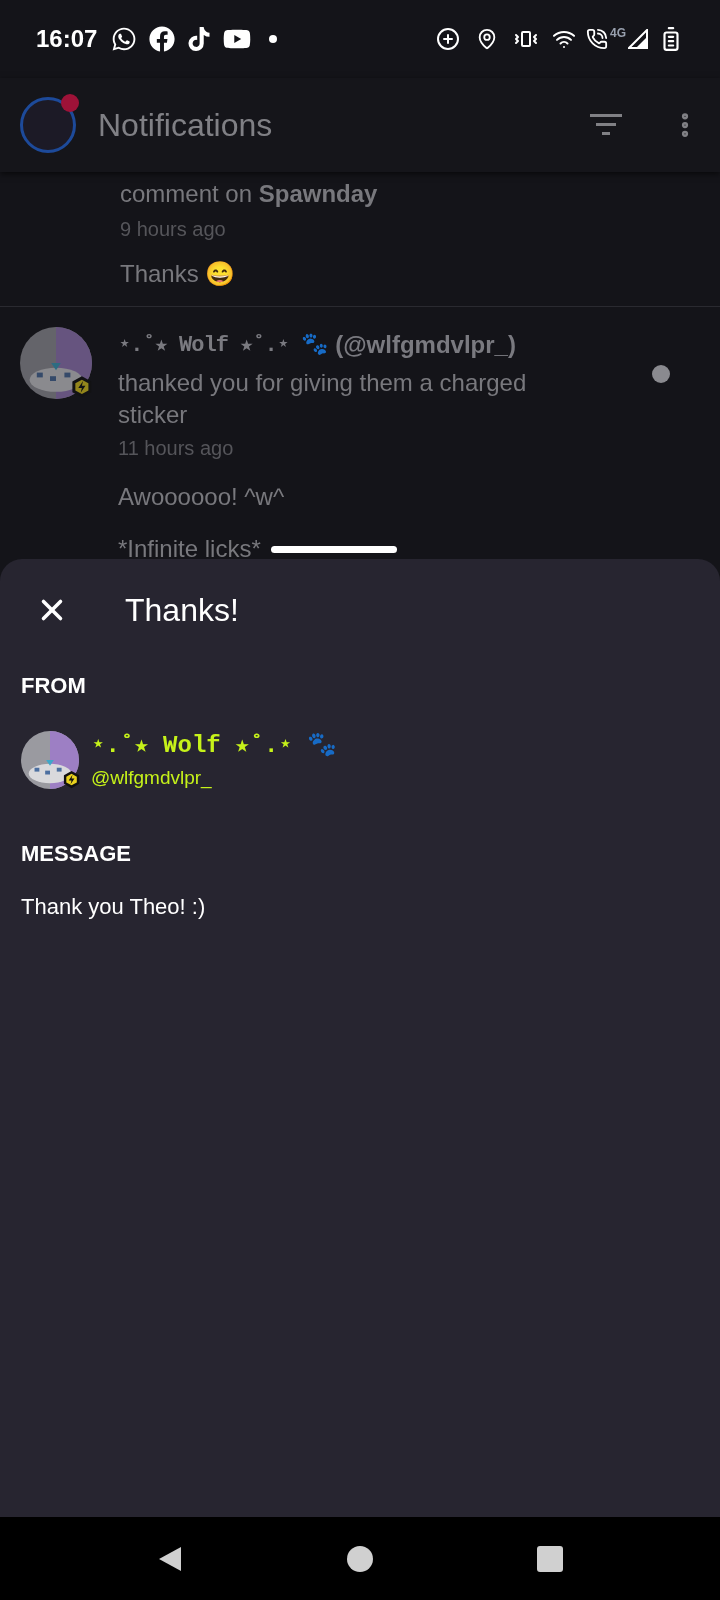  Describe the element at coordinates (323, 399) in the screenshot. I see `notification-text: thanked you for giving them a charged sticker` at that location.